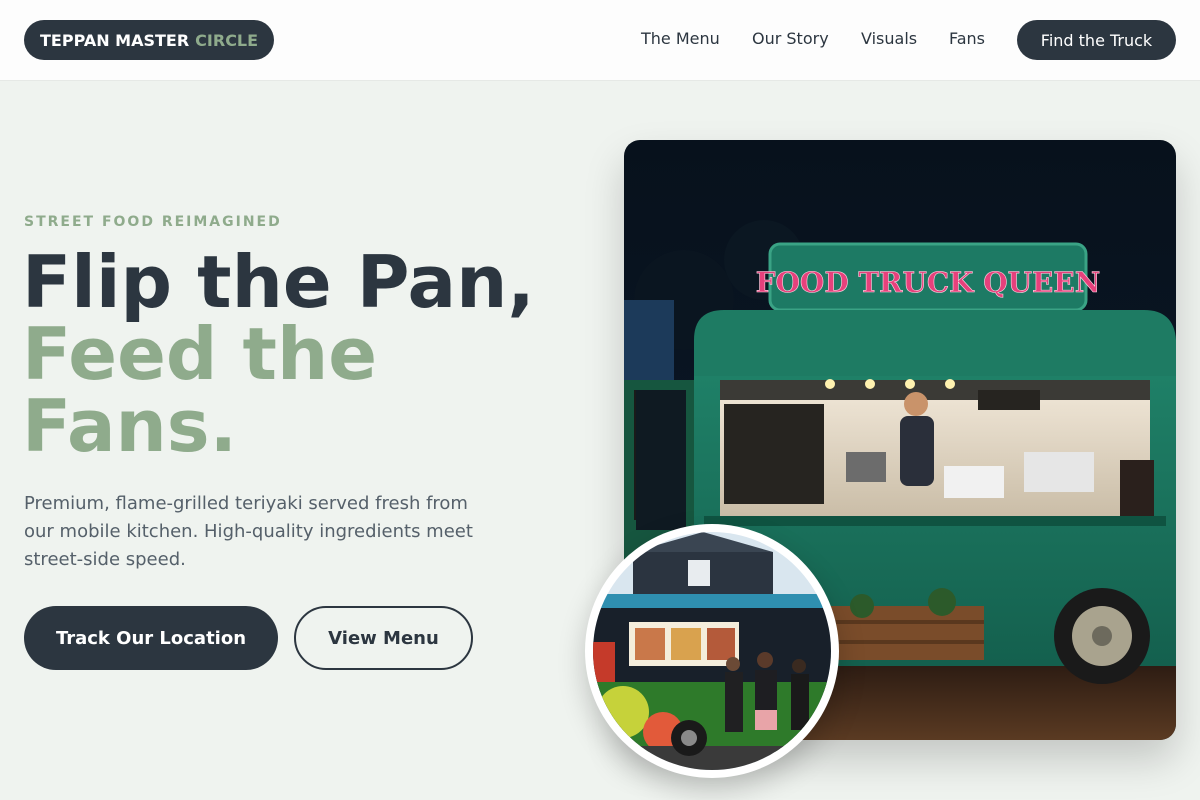 Image resolution: width=1200 pixels, height=800 pixels. What do you see at coordinates (383, 638) in the screenshot?
I see `view-menu-button: View Menu` at bounding box center [383, 638].